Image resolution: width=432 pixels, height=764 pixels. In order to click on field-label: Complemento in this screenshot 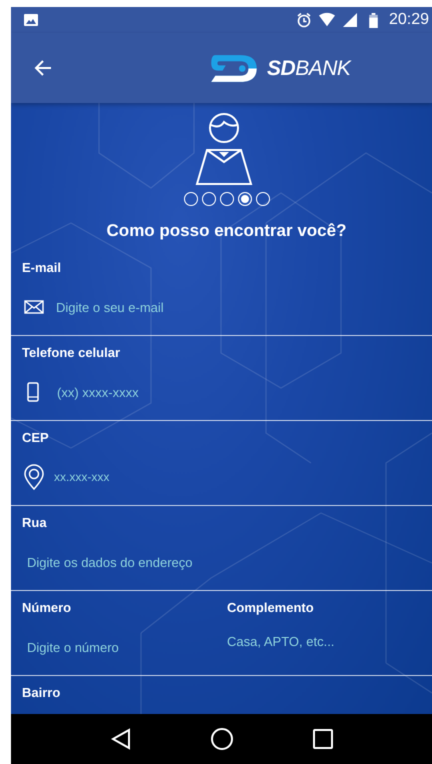, I will do `click(271, 608)`.